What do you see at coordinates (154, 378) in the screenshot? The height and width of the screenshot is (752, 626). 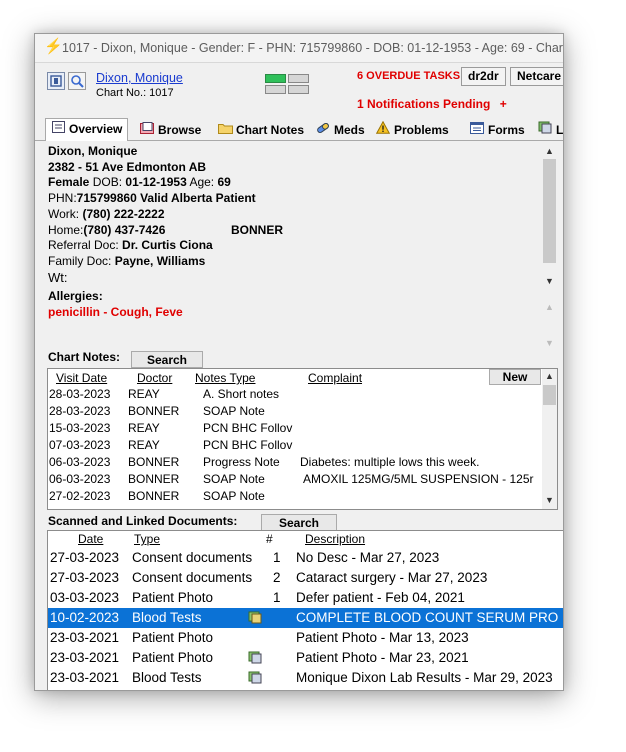 I see `column-header: Doctor` at bounding box center [154, 378].